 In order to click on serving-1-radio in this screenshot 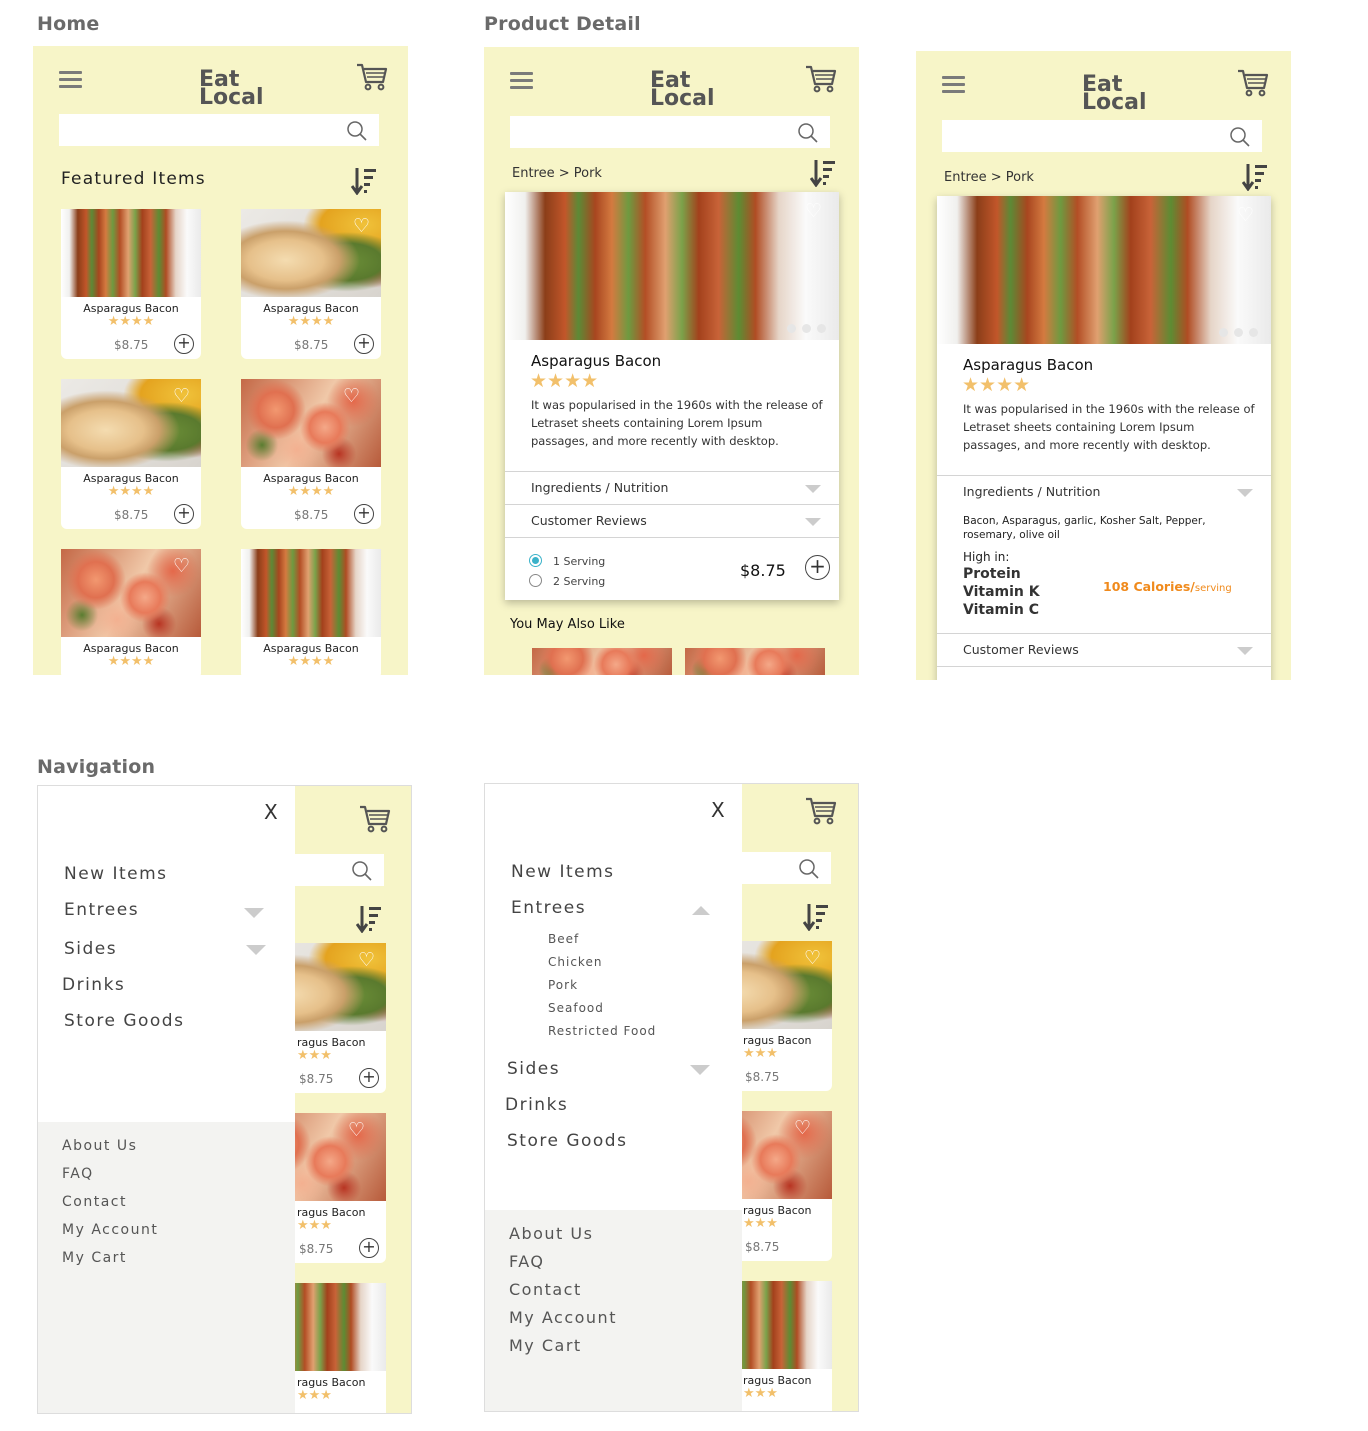, I will do `click(535, 560)`.